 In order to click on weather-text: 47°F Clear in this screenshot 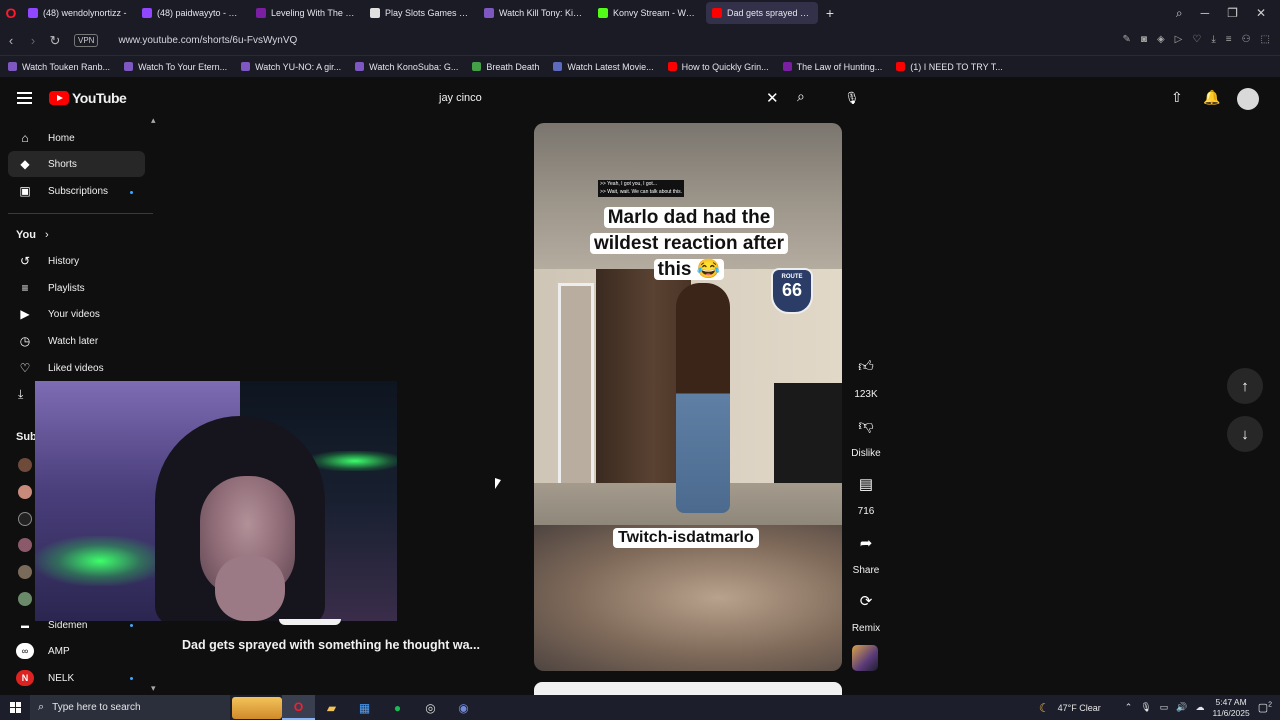, I will do `click(1079, 708)`.